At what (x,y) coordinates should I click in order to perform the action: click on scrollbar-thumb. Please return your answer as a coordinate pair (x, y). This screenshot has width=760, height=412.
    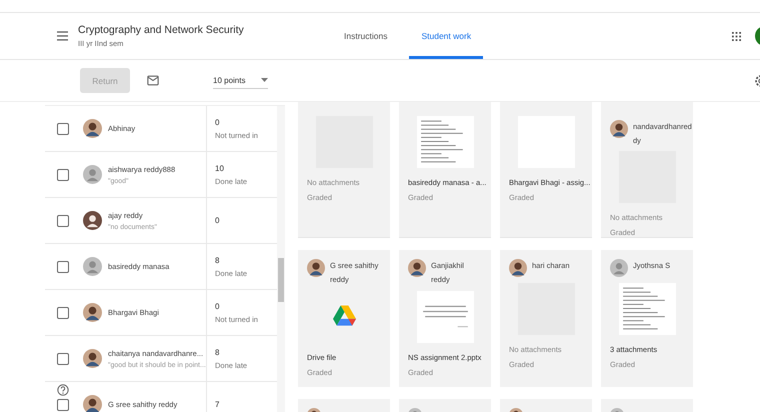
    Looking at the image, I should click on (281, 280).